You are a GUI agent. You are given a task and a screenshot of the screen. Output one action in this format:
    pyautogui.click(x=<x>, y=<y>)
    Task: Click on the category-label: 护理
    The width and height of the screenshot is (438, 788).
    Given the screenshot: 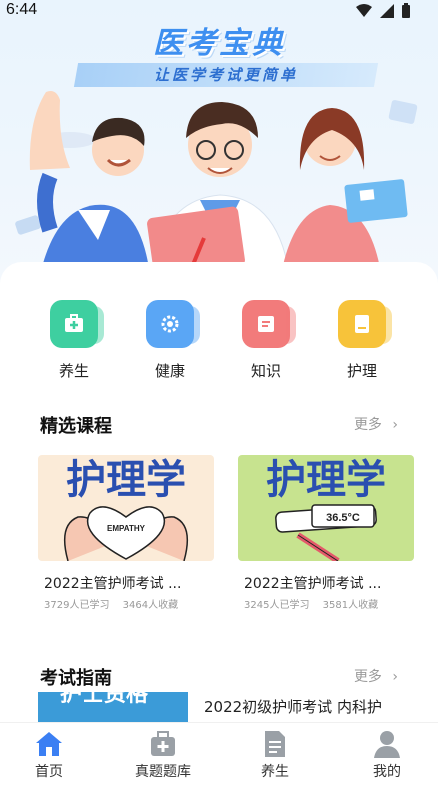 What is the action you would take?
    pyautogui.click(x=361, y=371)
    